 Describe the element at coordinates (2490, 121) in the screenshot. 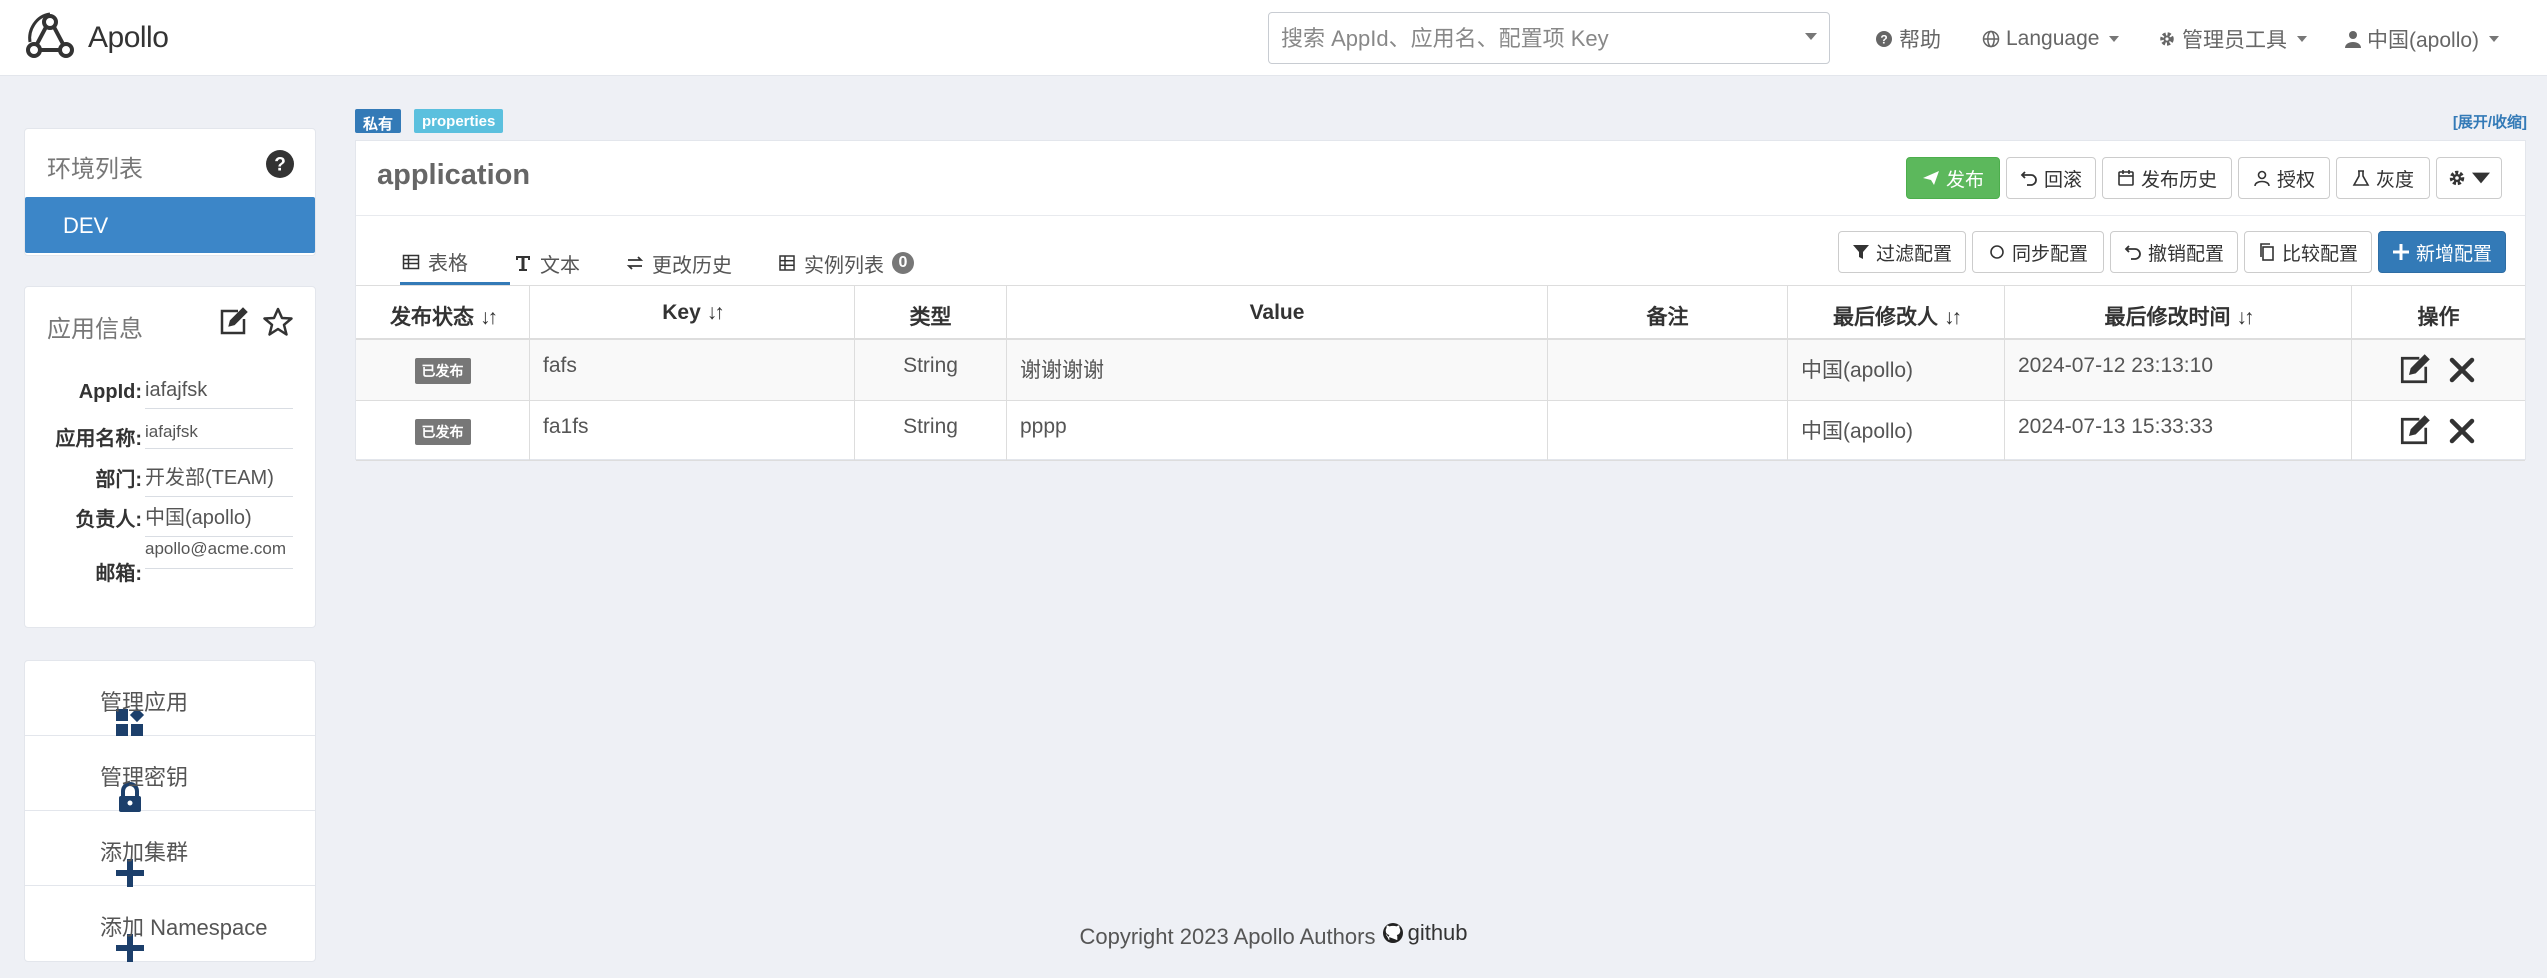

I see `expand-collapse-link: [展开/收缩]` at that location.